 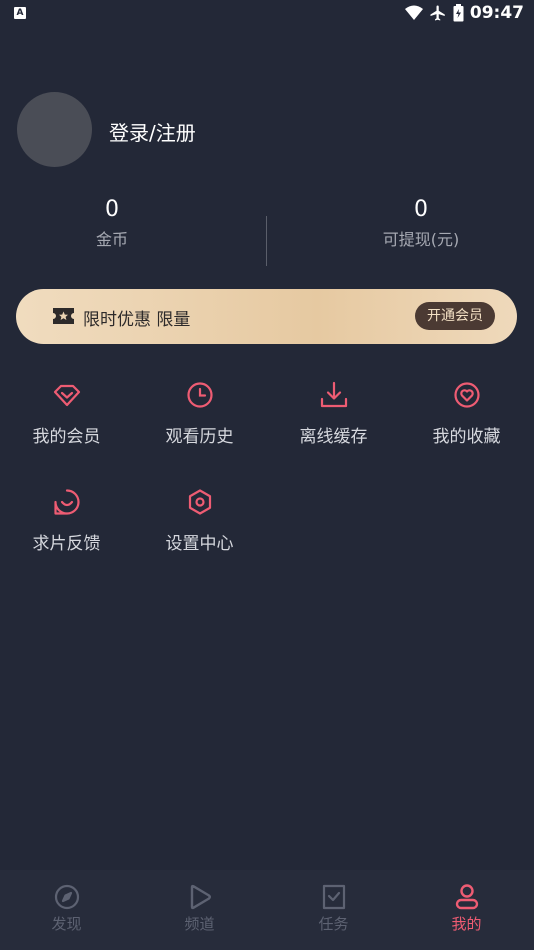 What do you see at coordinates (199, 520) in the screenshot?
I see `menu-settings: 设置中心` at bounding box center [199, 520].